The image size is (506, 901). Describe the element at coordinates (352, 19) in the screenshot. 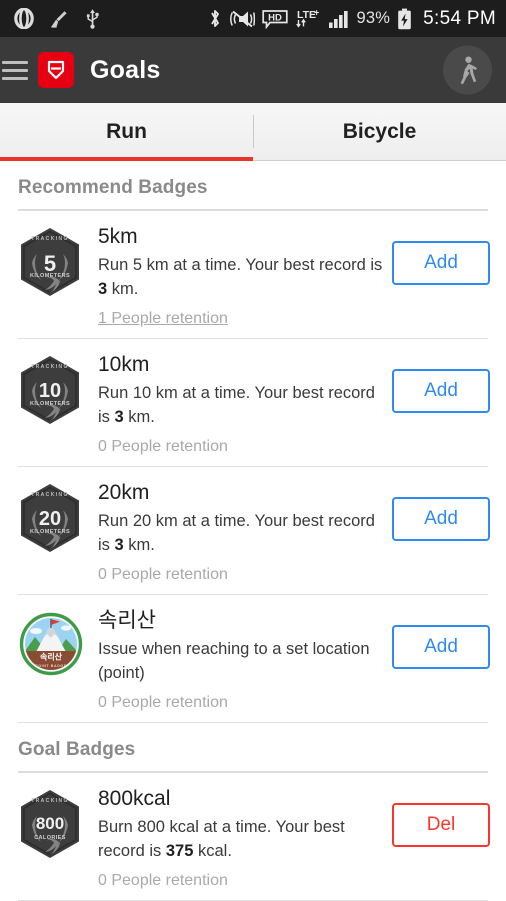

I see `status-bar-right-icons: HD LTE + 93% 5:54 PM` at that location.